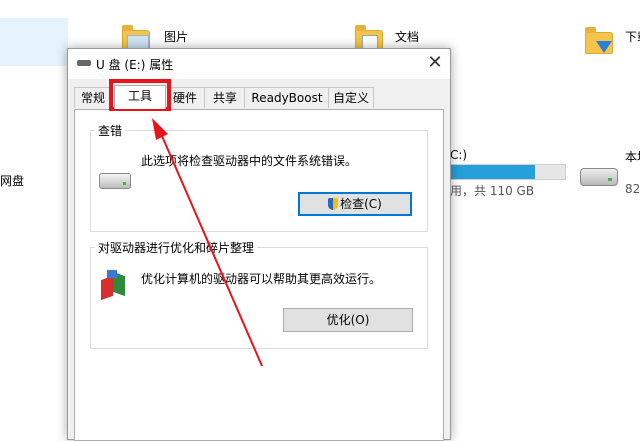  Describe the element at coordinates (160, 129) in the screenshot. I see `annotation-arrow-head` at that location.